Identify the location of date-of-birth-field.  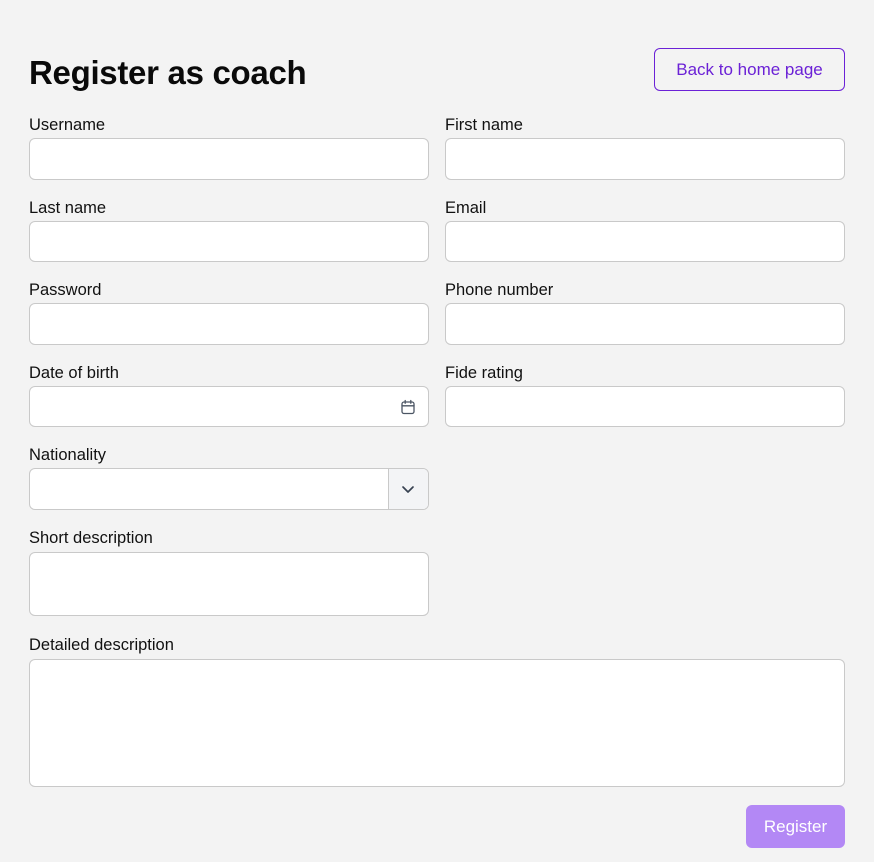
(229, 406).